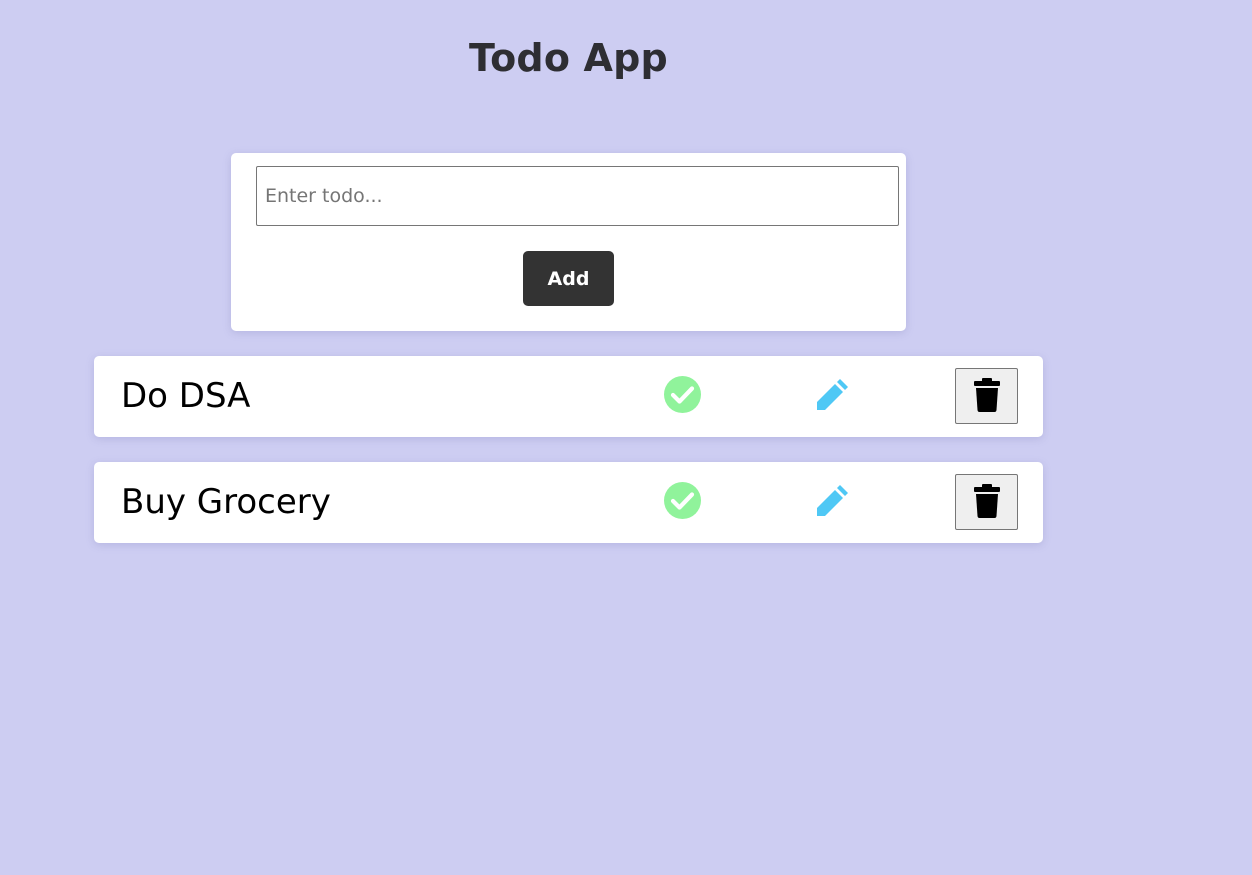 This screenshot has height=875, width=1252. What do you see at coordinates (568, 502) in the screenshot?
I see `todo-item: Buy Grocery` at bounding box center [568, 502].